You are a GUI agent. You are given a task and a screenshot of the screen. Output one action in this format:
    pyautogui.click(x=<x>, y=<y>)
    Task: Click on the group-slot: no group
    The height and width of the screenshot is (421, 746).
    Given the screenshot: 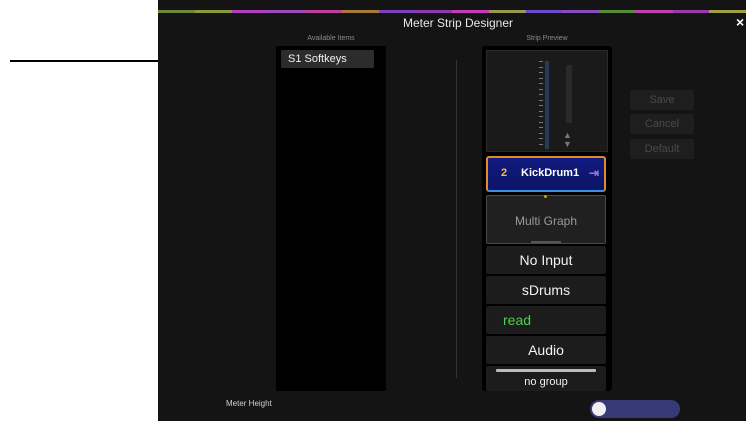 What is the action you would take?
    pyautogui.click(x=546, y=378)
    